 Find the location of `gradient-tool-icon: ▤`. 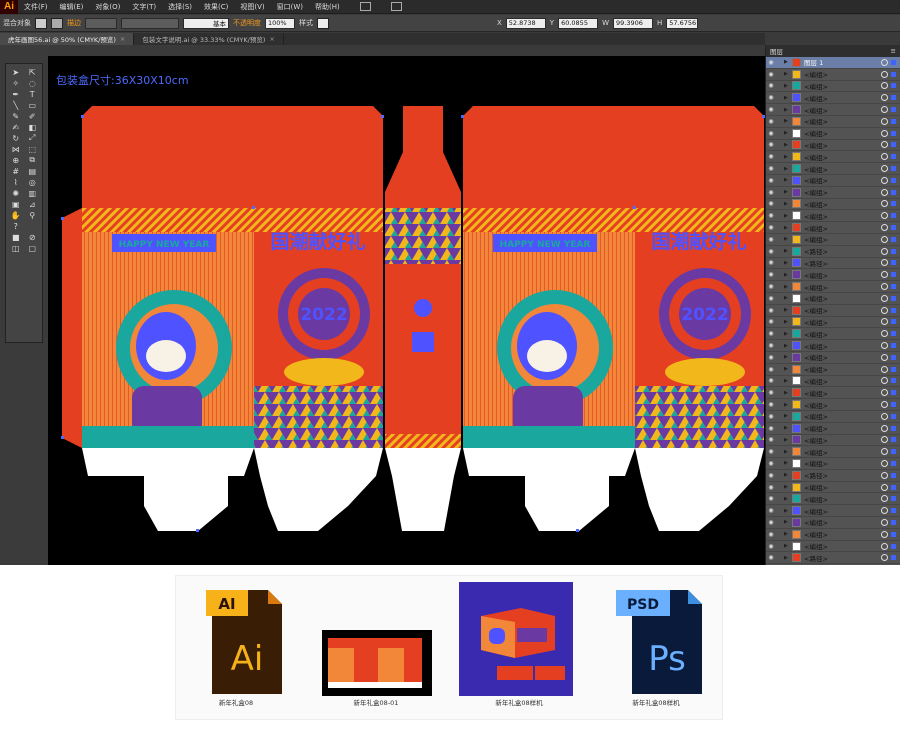

gradient-tool-icon: ▤ is located at coordinates (33, 171).